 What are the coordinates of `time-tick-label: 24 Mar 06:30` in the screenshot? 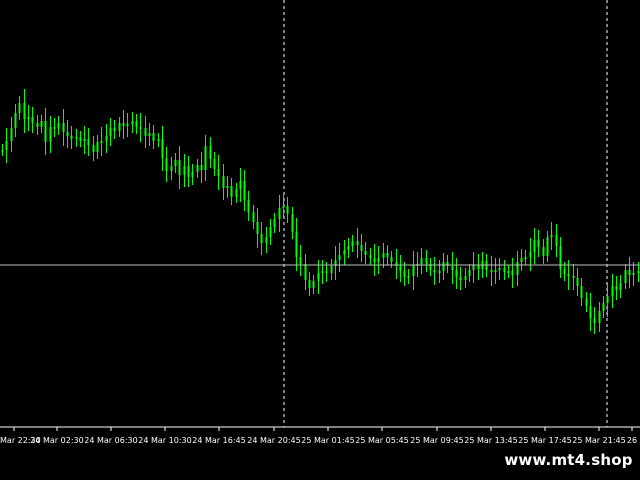 It's located at (110, 440).